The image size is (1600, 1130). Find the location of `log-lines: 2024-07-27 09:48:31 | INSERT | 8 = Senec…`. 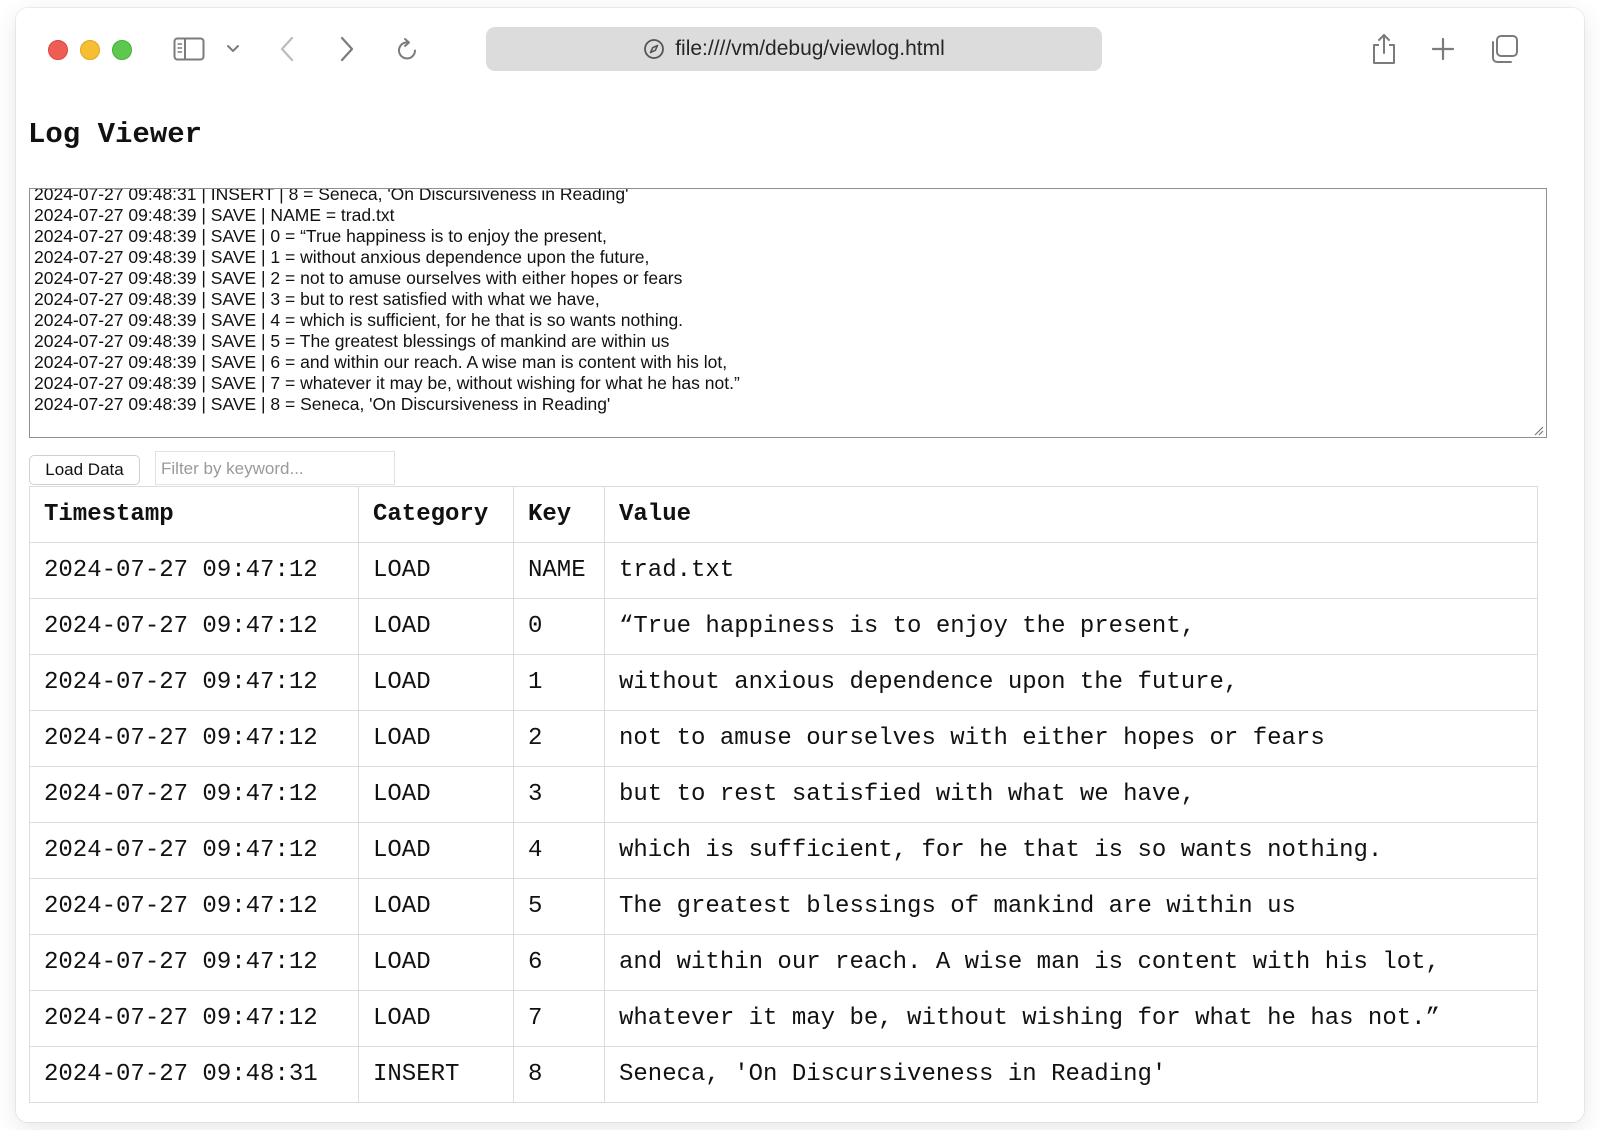

log-lines: 2024-07-27 09:48:31 | INSERT | 8 = Senec… is located at coordinates (387, 301).